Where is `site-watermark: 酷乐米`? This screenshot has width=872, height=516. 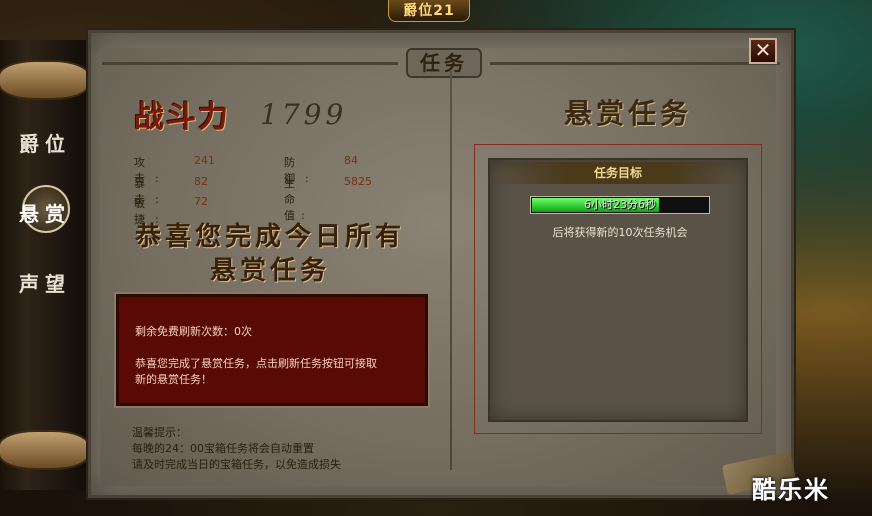
site-watermark: 酷乐米 is located at coordinates (791, 490).